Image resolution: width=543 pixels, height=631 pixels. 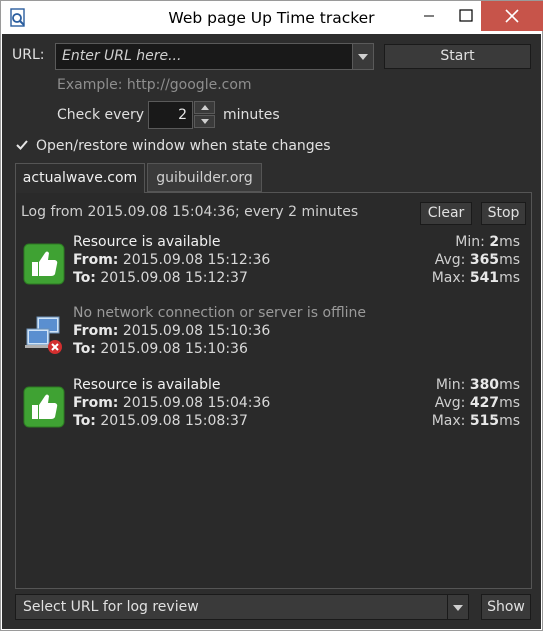 What do you see at coordinates (484, 260) in the screenshot?
I see `avg-value: 365` at bounding box center [484, 260].